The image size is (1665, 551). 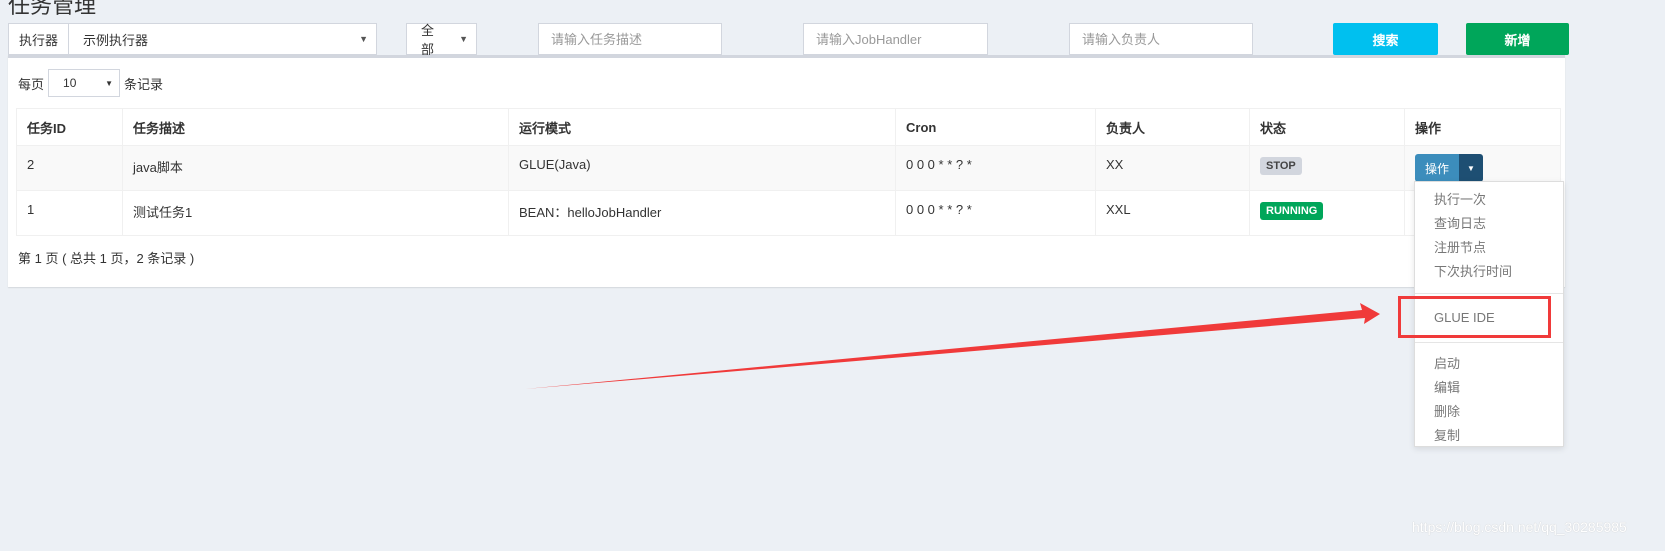 I want to click on arrow-shape, so click(x=952, y=346).